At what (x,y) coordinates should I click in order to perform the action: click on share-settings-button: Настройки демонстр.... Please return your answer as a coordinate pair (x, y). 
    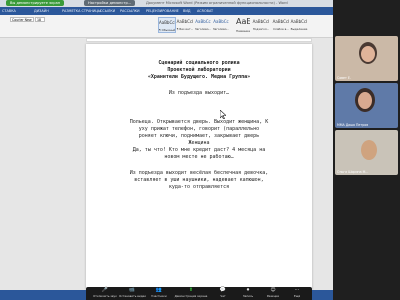
    Looking at the image, I should click on (110, 3).